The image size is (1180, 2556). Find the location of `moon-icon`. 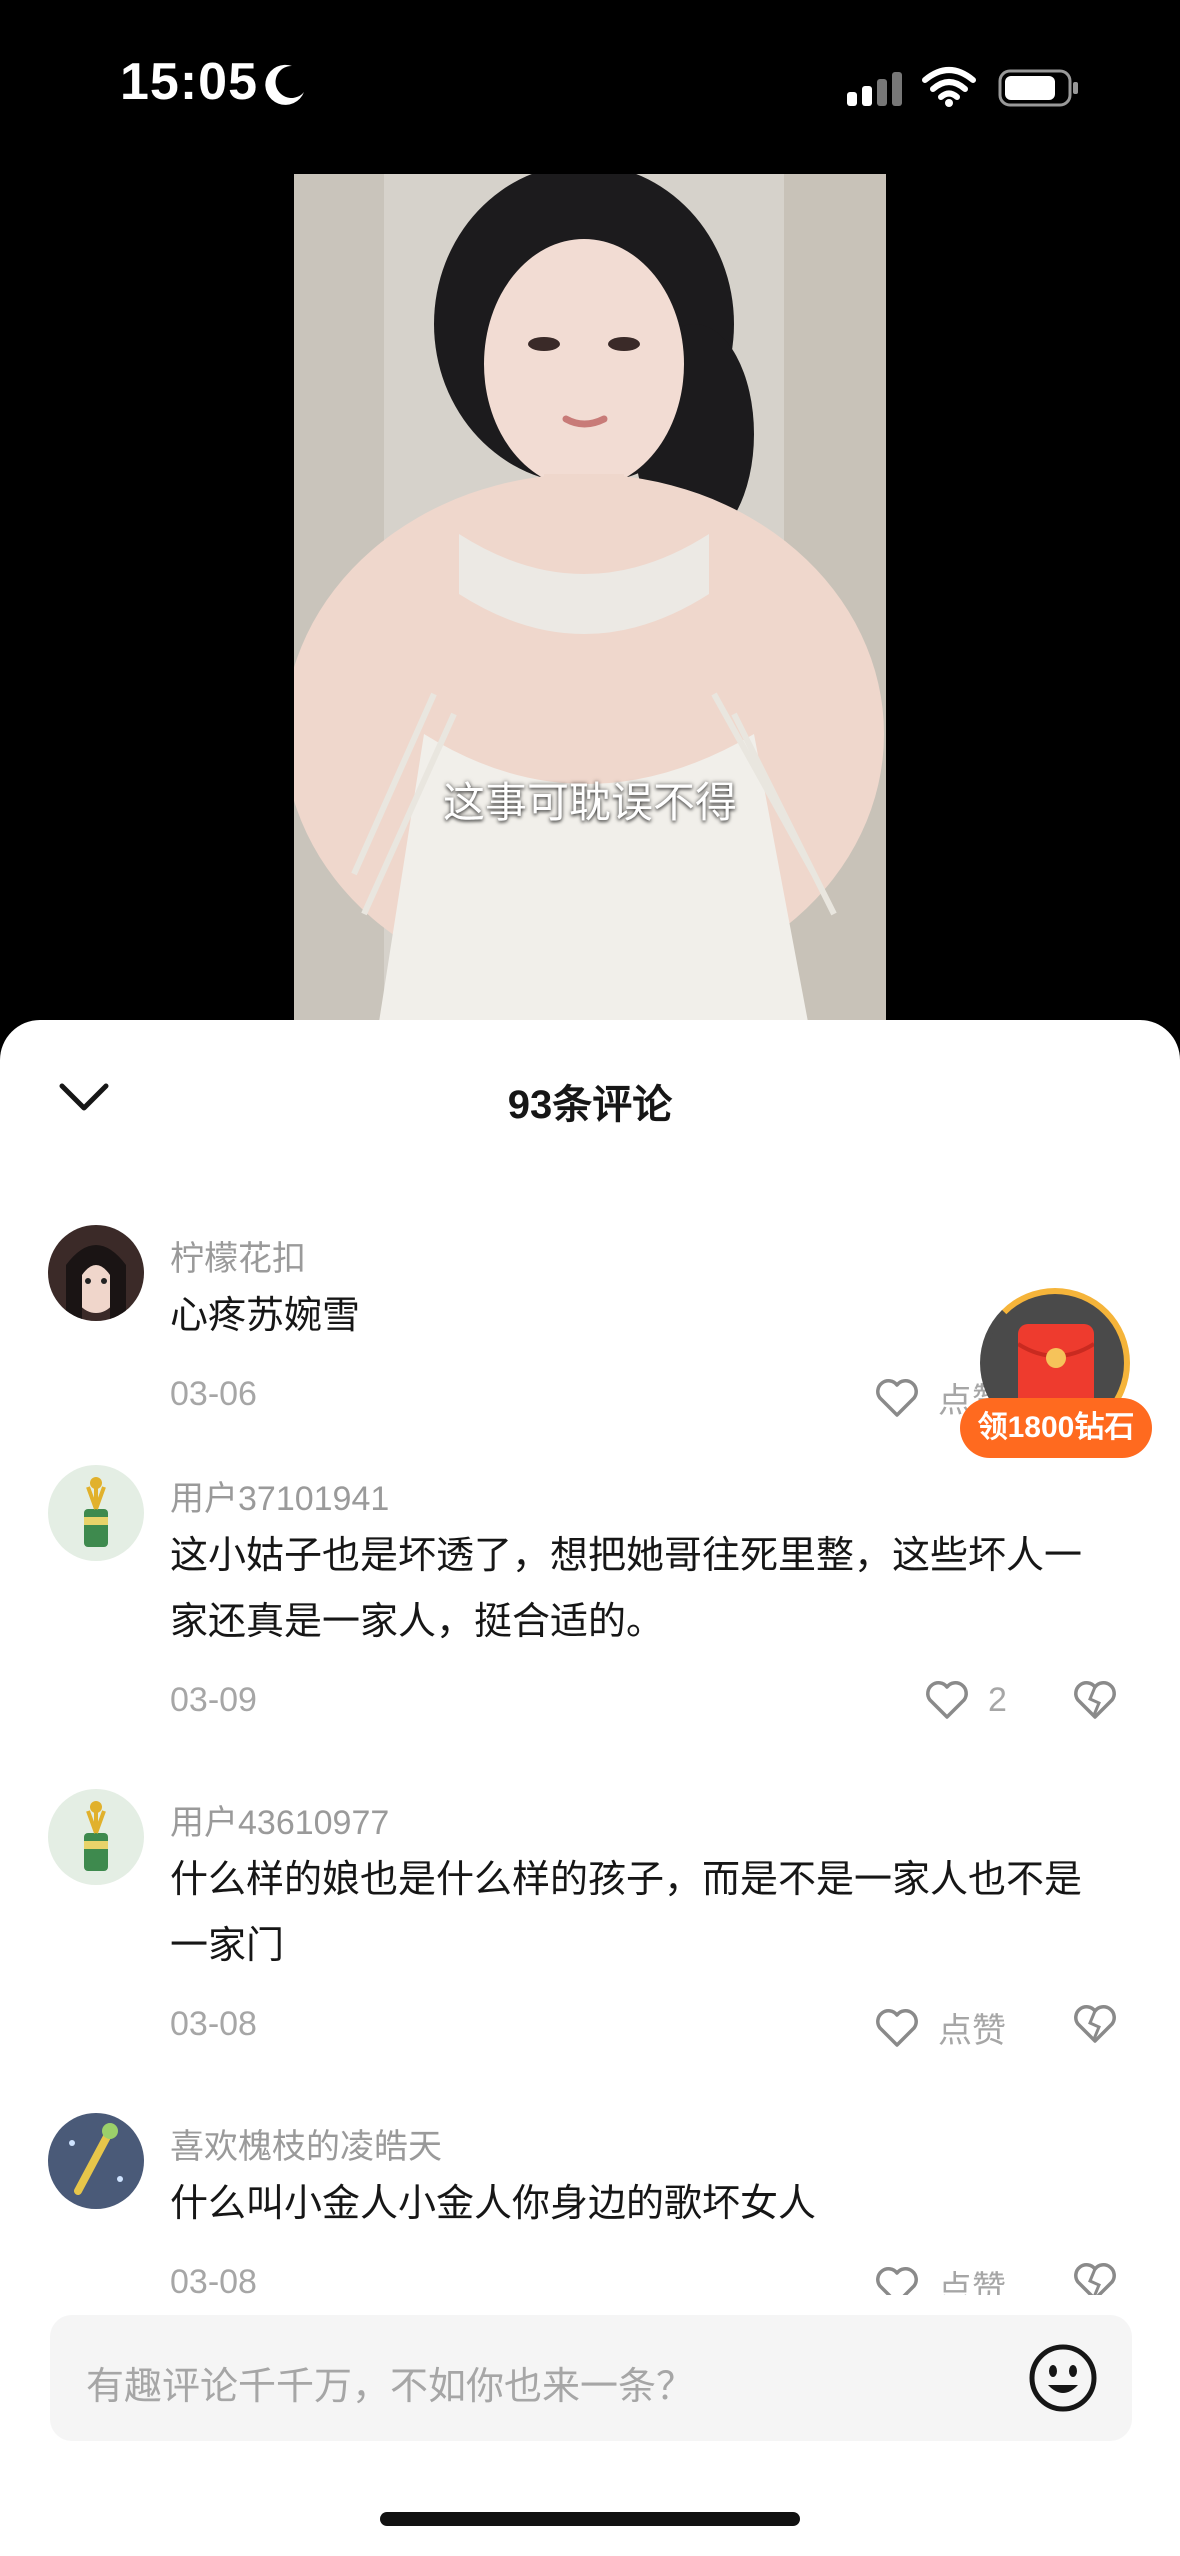

moon-icon is located at coordinates (284, 84).